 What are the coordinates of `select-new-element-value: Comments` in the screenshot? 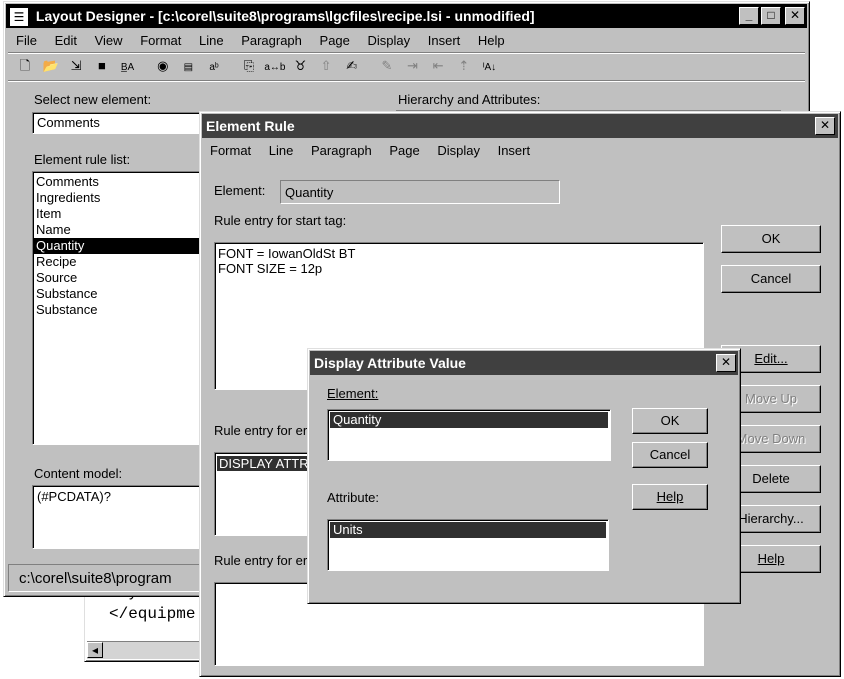 It's located at (68, 122).